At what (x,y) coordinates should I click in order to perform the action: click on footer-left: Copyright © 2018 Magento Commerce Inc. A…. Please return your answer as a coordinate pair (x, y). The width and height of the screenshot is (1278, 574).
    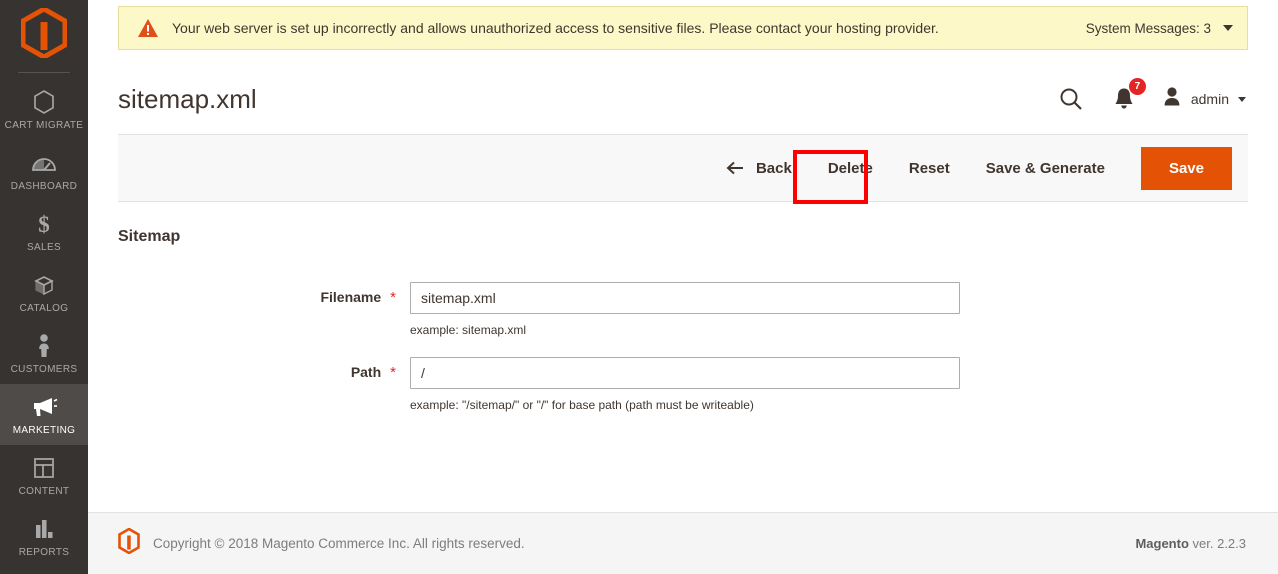
    Looking at the image, I should click on (626, 543).